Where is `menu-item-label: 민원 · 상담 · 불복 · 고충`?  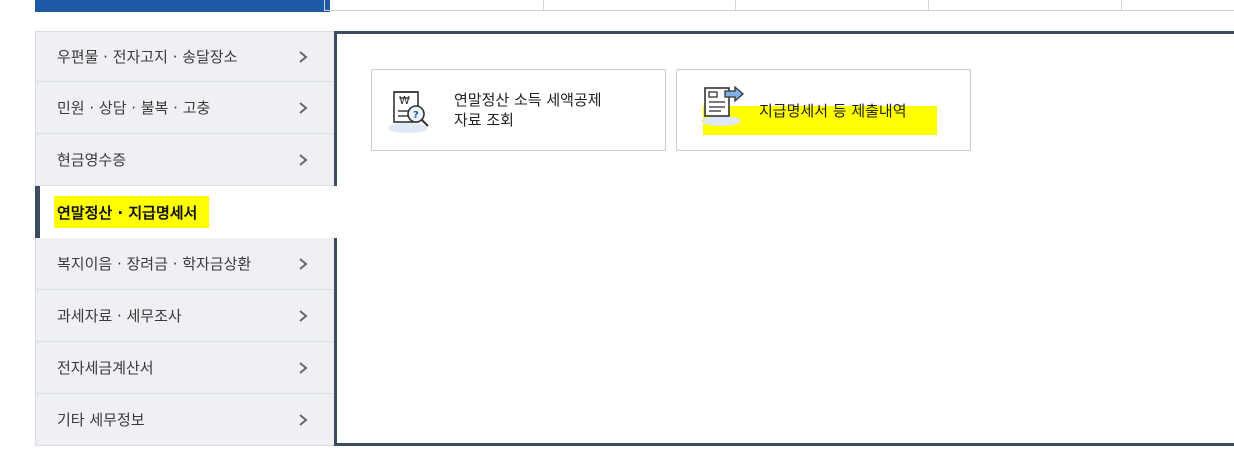 menu-item-label: 민원 · 상담 · 불복 · 고충 is located at coordinates (134, 108).